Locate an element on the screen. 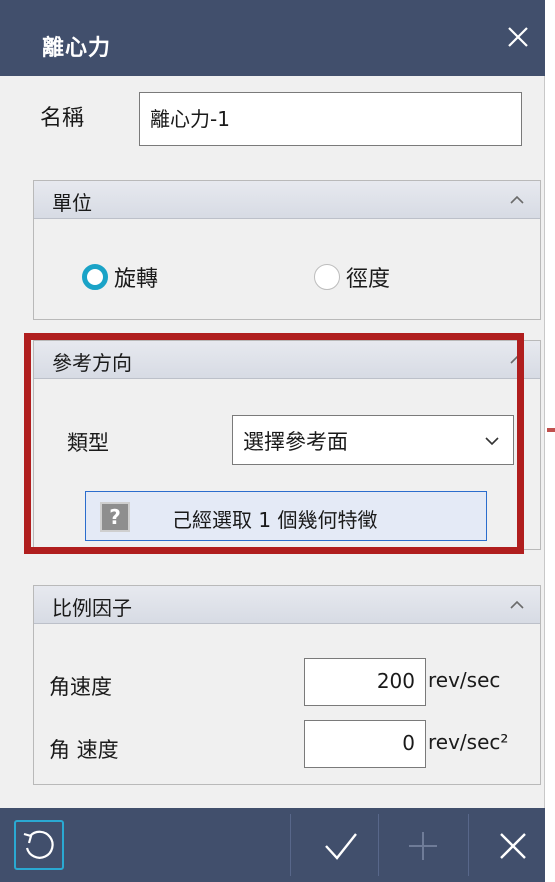 This screenshot has width=555, height=882. name-label: 名稱 is located at coordinates (62, 118).